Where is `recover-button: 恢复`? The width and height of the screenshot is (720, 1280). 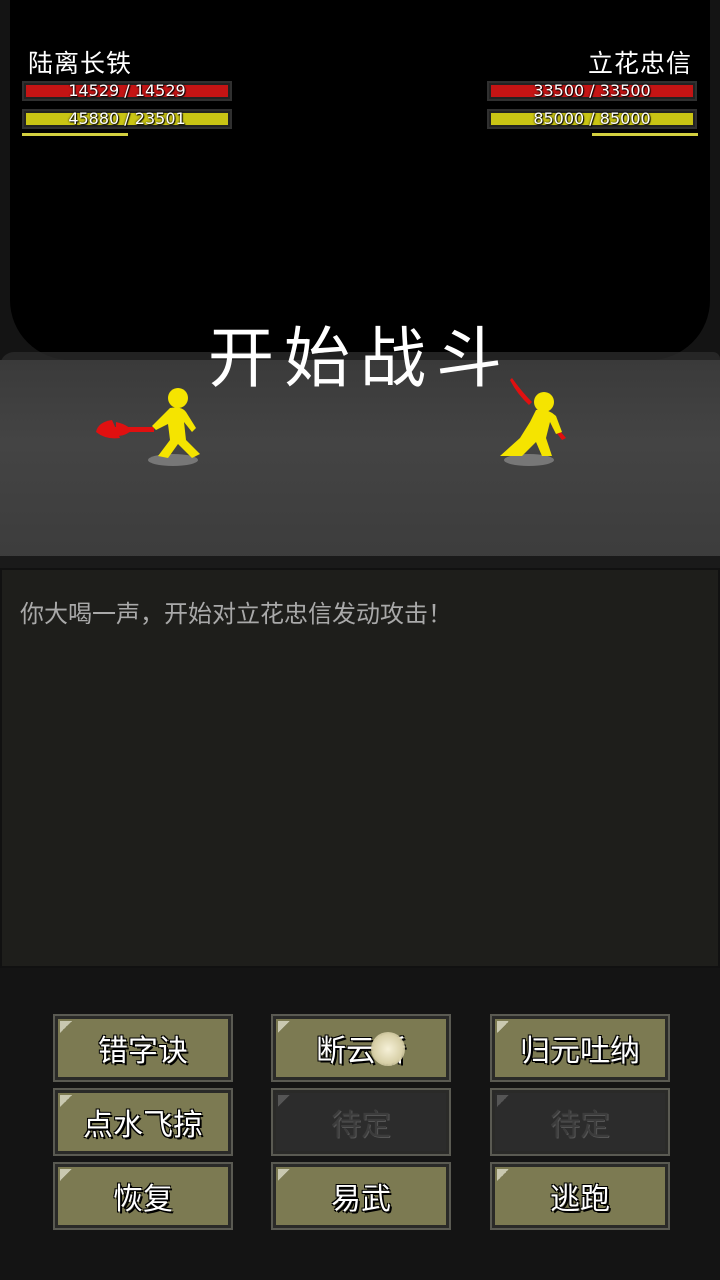 recover-button: 恢复 is located at coordinates (143, 1196).